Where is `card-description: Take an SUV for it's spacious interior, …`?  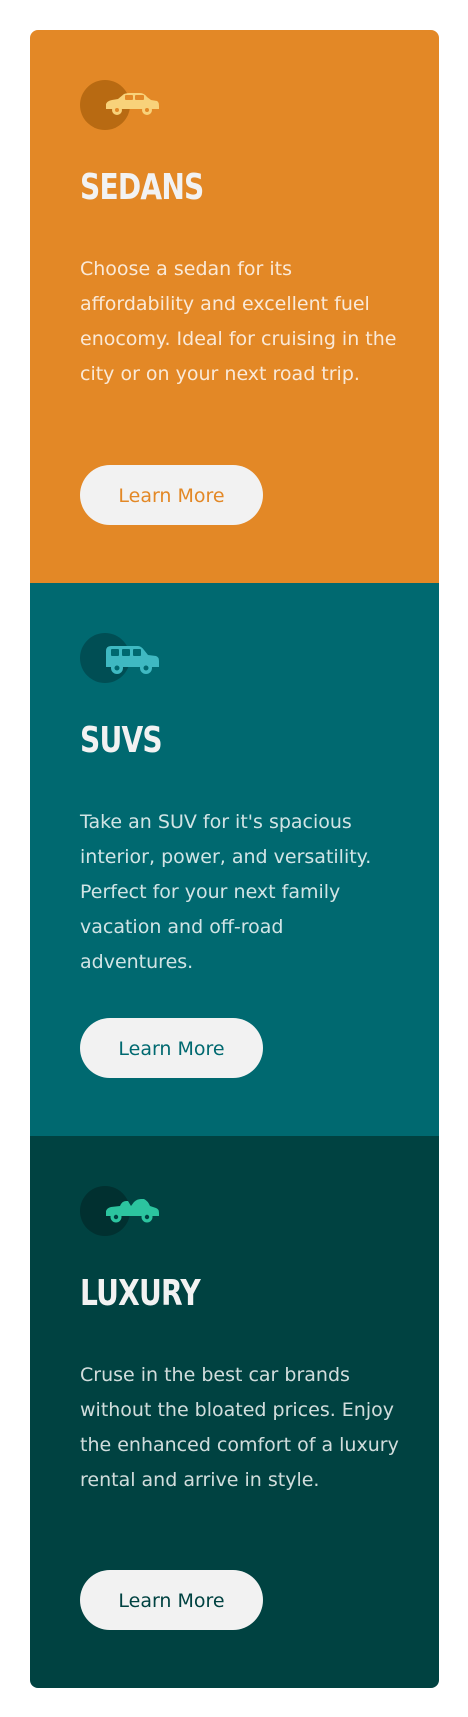 card-description: Take an SUV for it's spacious interior, … is located at coordinates (226, 892).